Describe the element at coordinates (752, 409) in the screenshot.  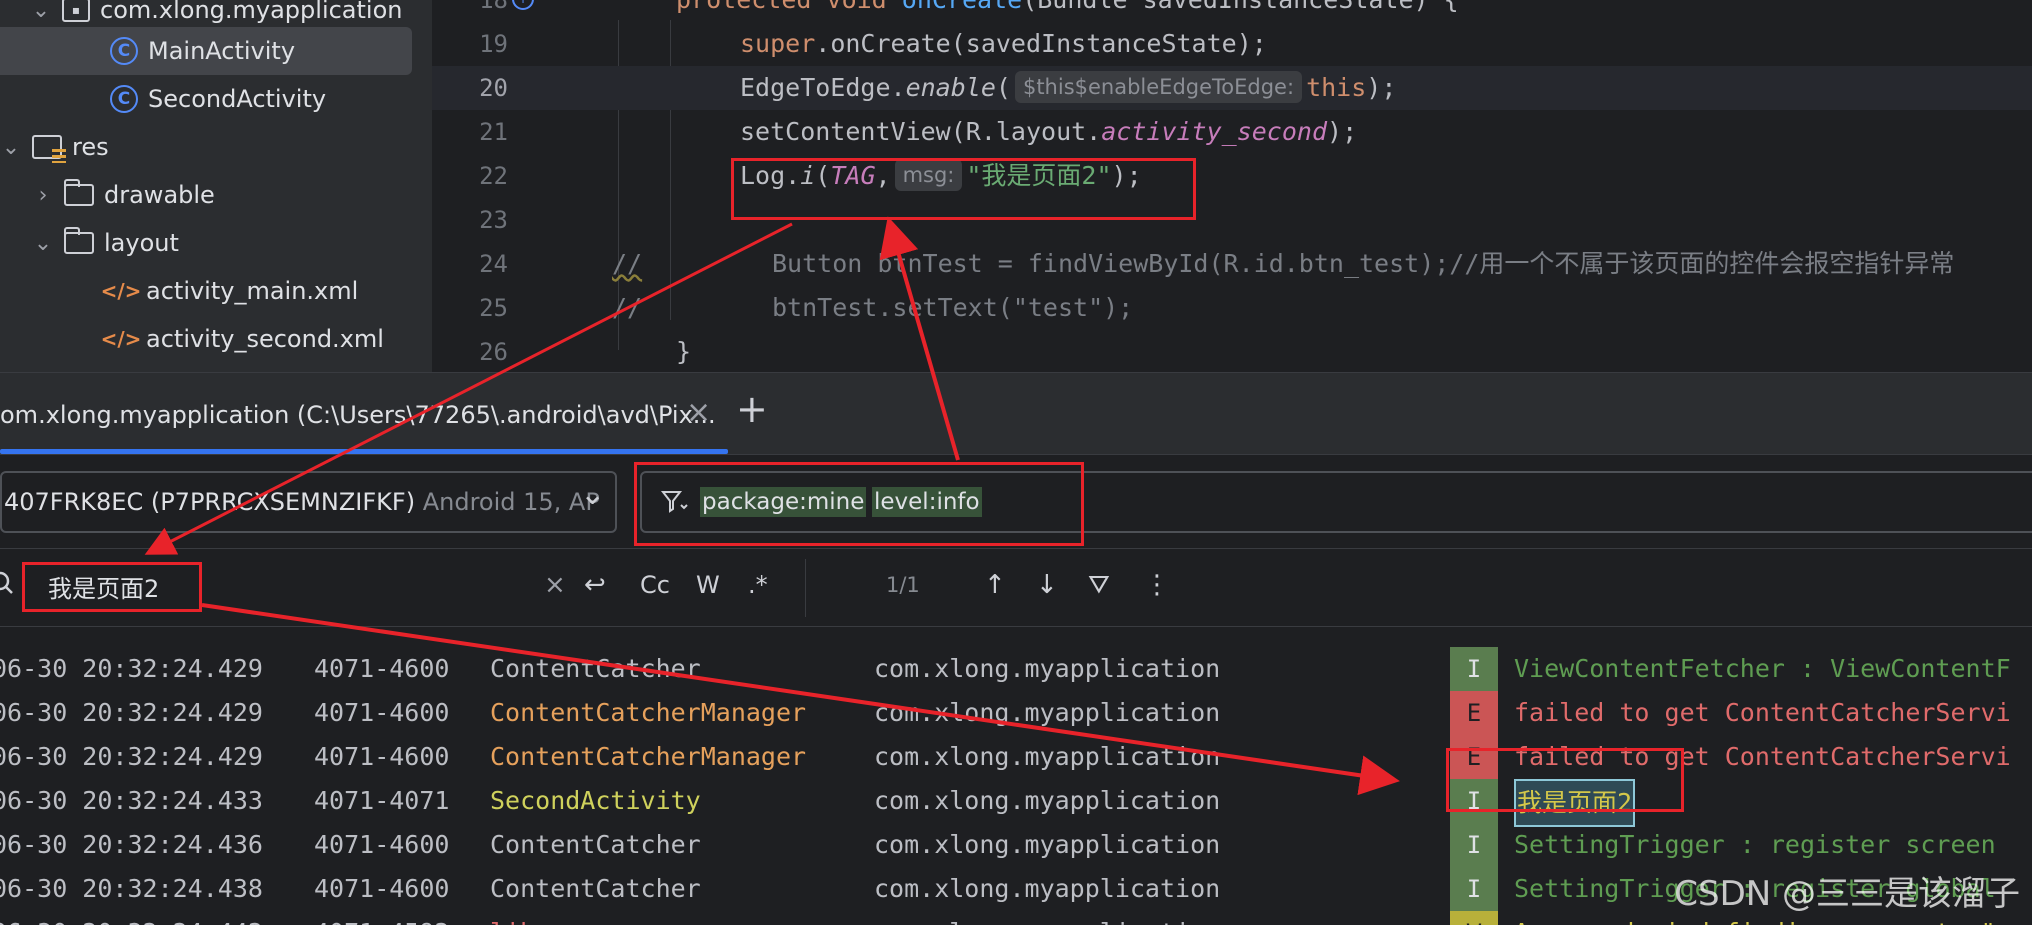
I see `add-tab-icon: +` at that location.